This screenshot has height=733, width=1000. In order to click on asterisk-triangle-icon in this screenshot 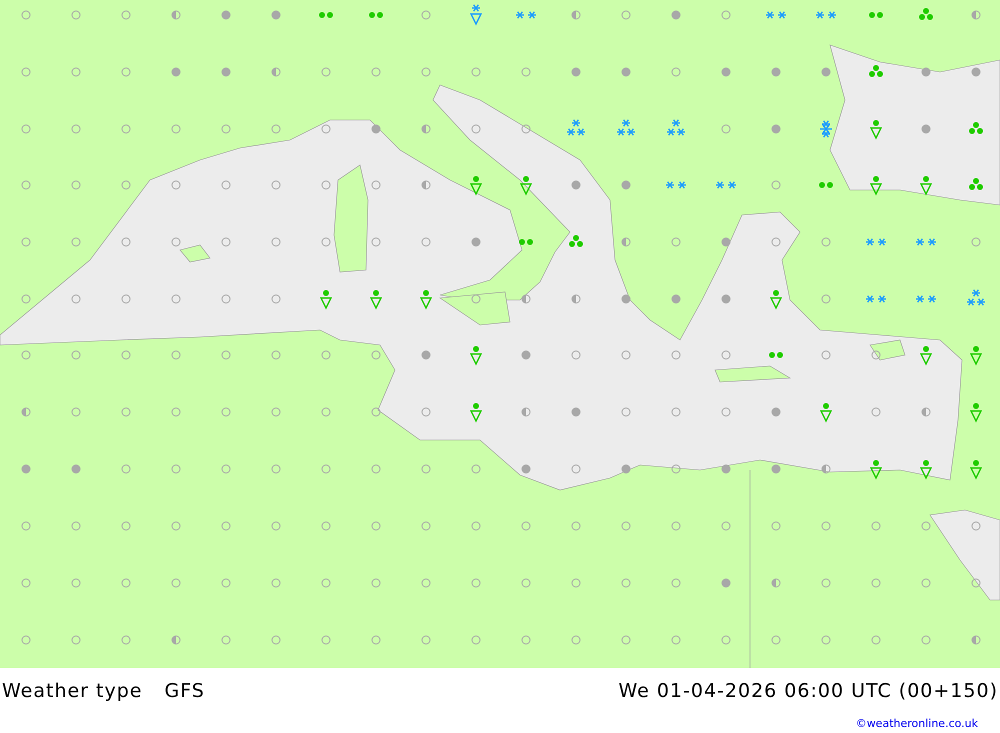, I will do `click(476, 15)`.